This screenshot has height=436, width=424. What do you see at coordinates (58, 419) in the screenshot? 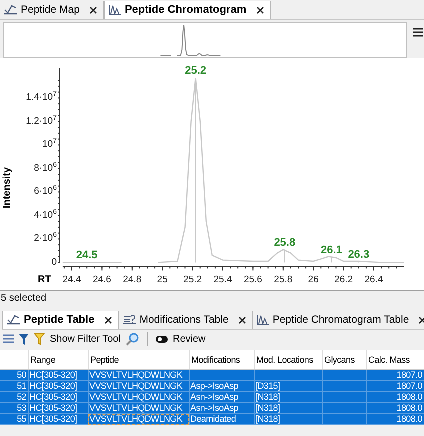
I see `table-cell: HC[305-320]` at bounding box center [58, 419].